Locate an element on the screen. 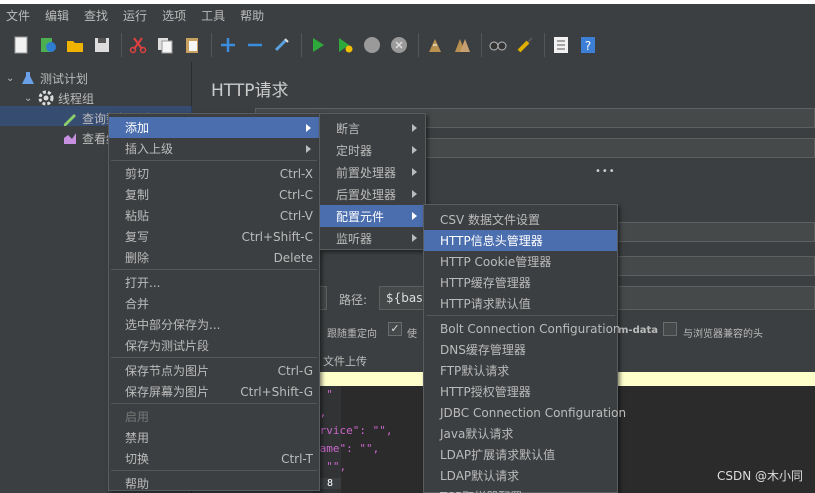 The height and width of the screenshot is (493, 815). config-submenu-item-label: HTTP授权管理器 is located at coordinates (485, 392).